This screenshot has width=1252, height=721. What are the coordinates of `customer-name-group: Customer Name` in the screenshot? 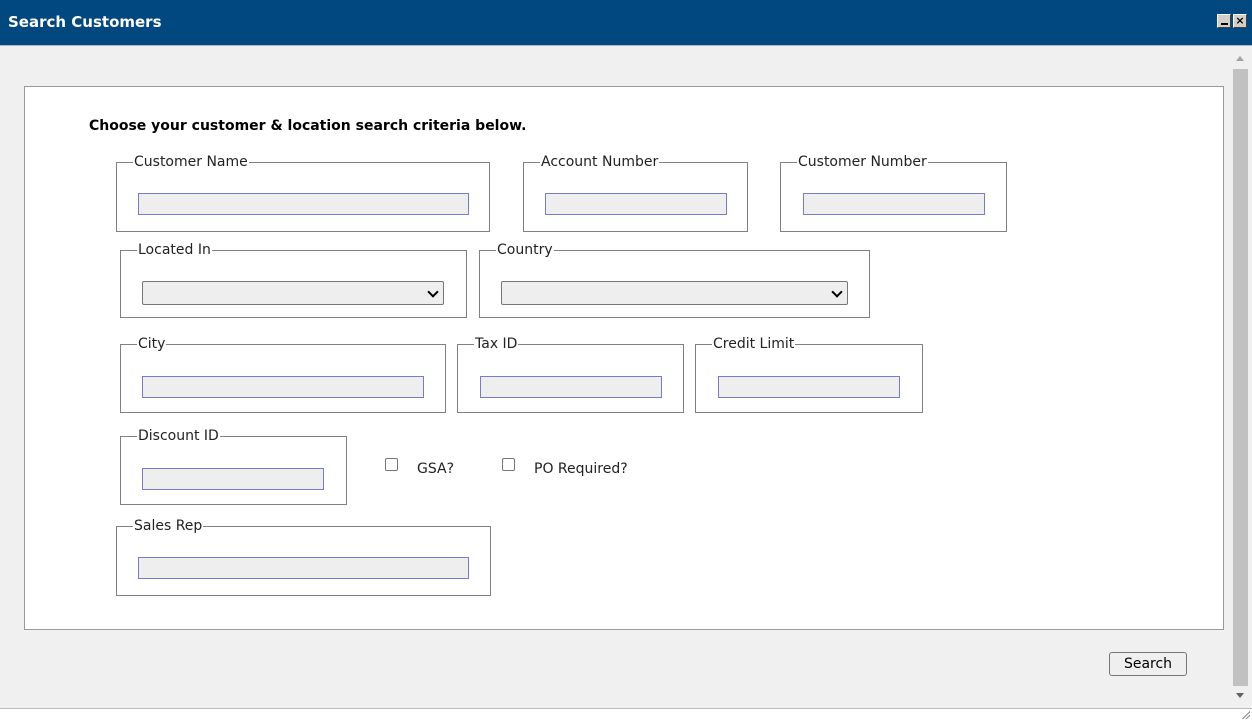 It's located at (303, 193).